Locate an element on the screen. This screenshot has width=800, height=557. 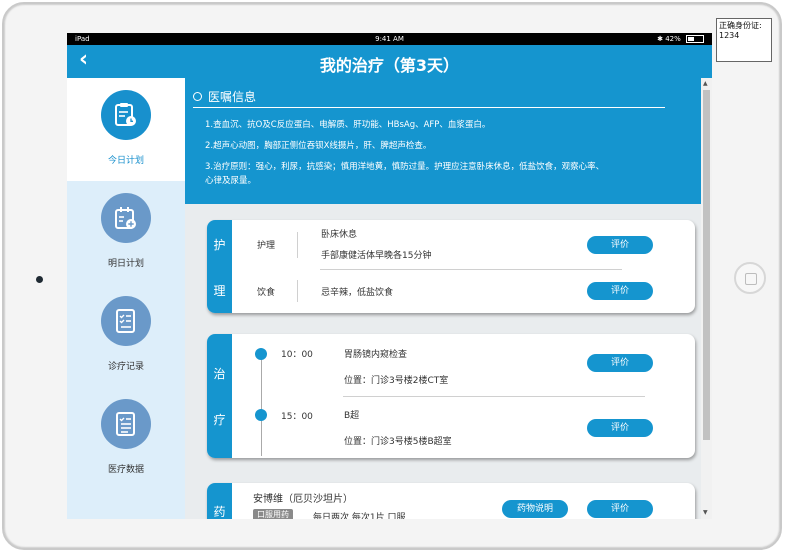
orders-heading: 医嘱信息 is located at coordinates (224, 96).